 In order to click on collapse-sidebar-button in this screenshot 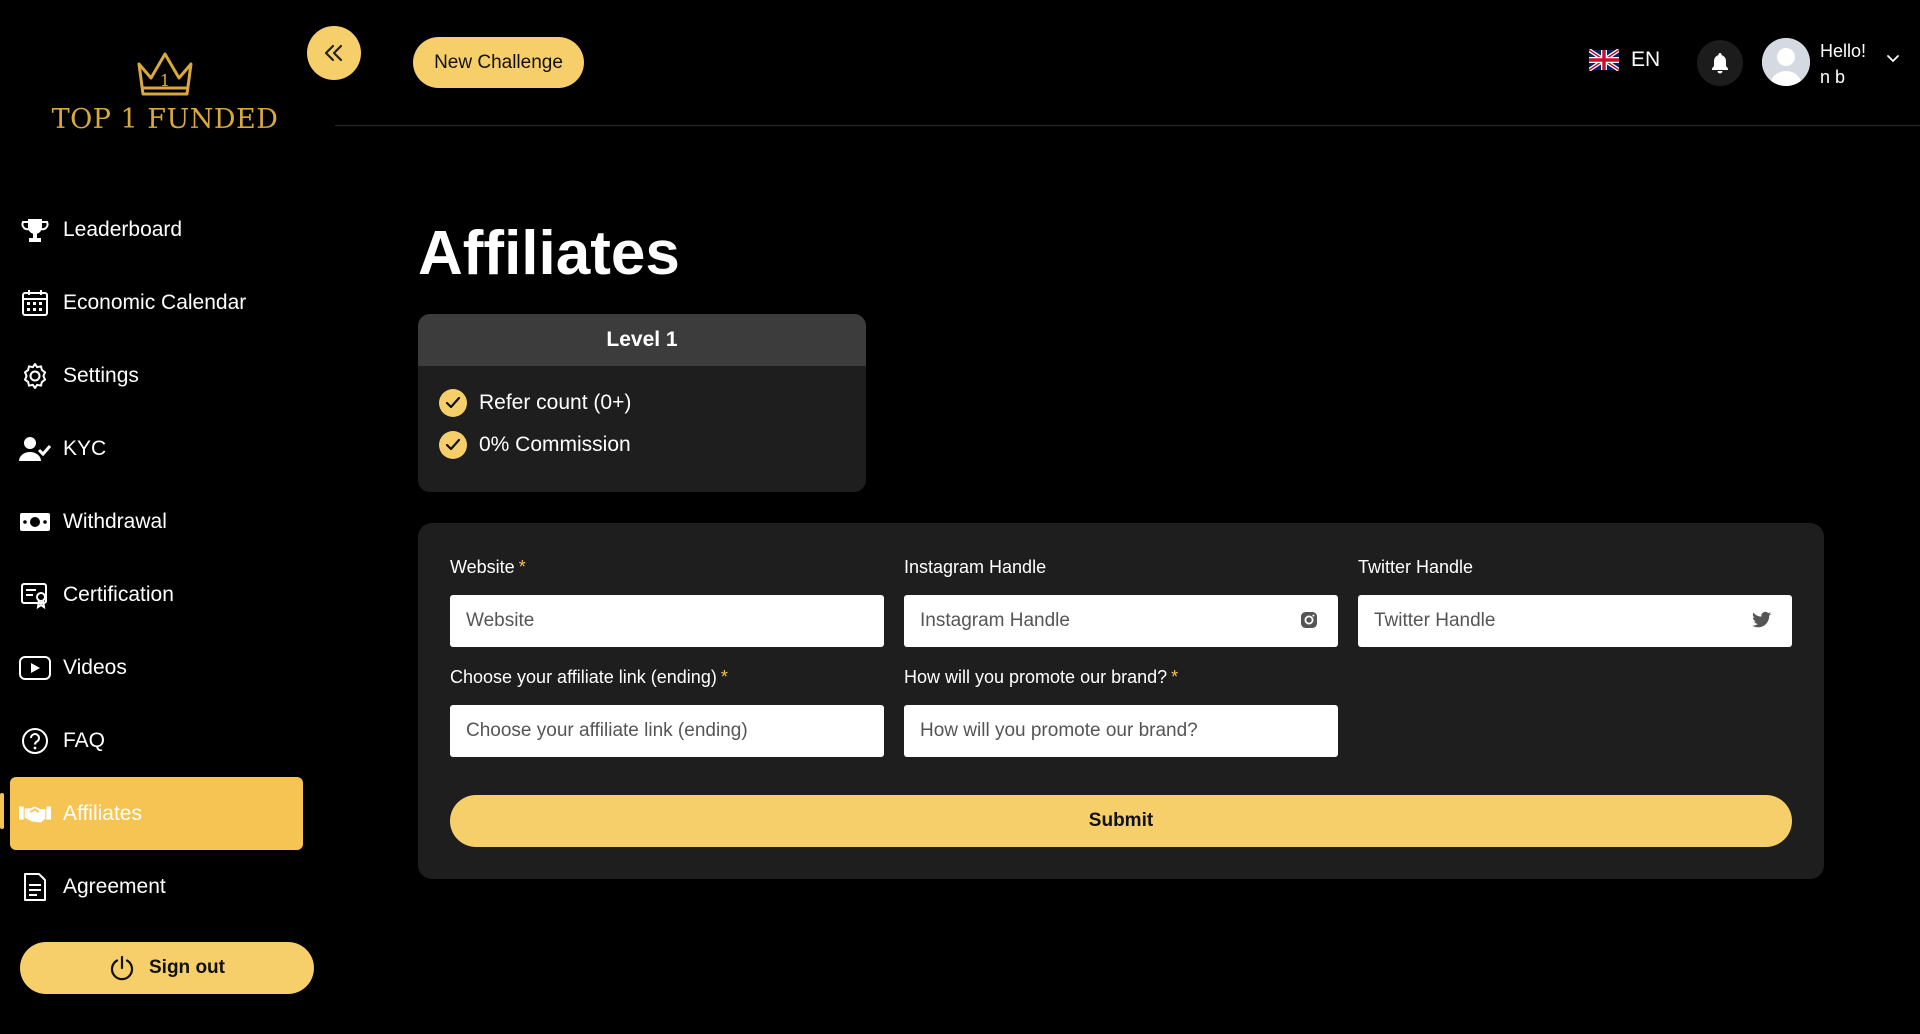, I will do `click(334, 53)`.